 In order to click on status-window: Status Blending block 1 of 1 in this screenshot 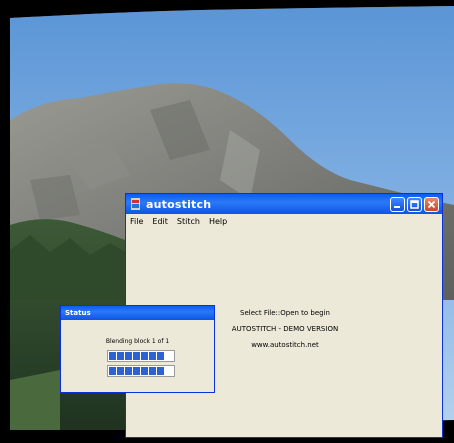, I will do `click(137, 349)`.